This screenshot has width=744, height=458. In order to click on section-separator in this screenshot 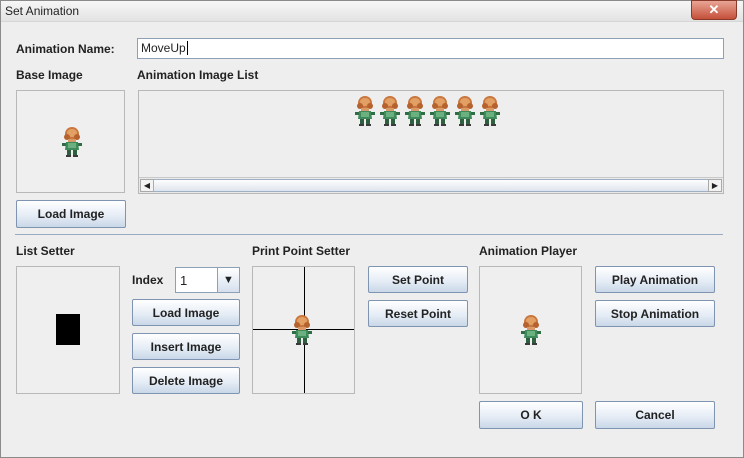, I will do `click(369, 234)`.